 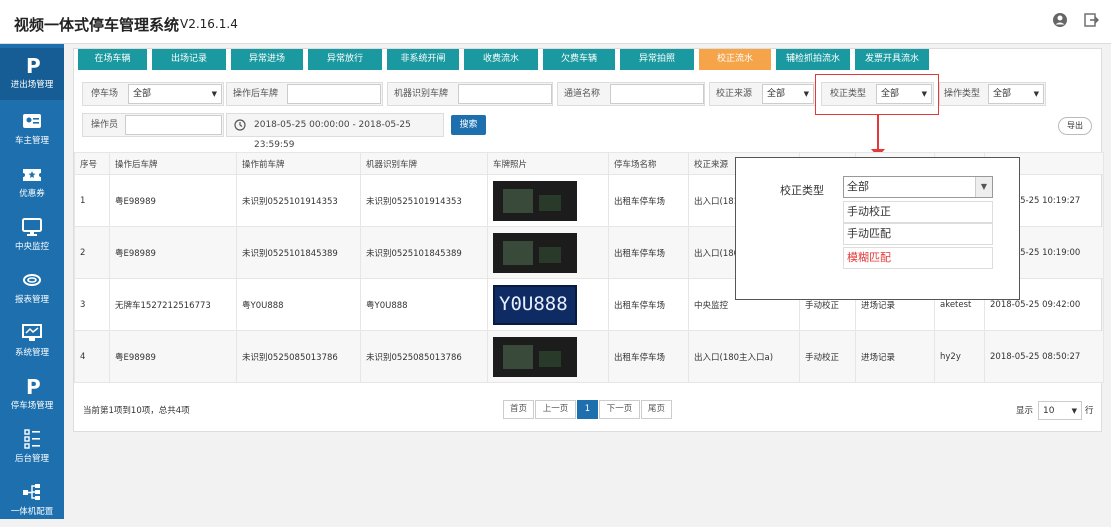 I want to click on filter-op-type: 操作类型 全部 ▼, so click(x=992, y=94).